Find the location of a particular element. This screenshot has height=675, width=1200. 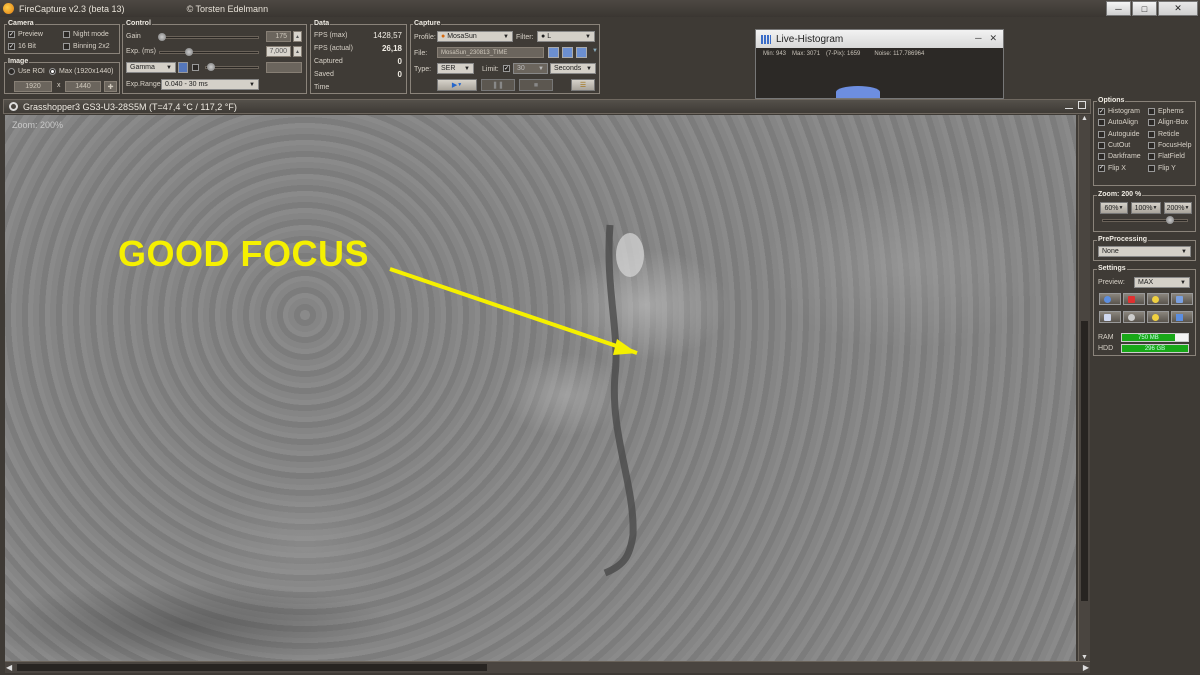

minimize-button: ─ is located at coordinates (1118, 8).